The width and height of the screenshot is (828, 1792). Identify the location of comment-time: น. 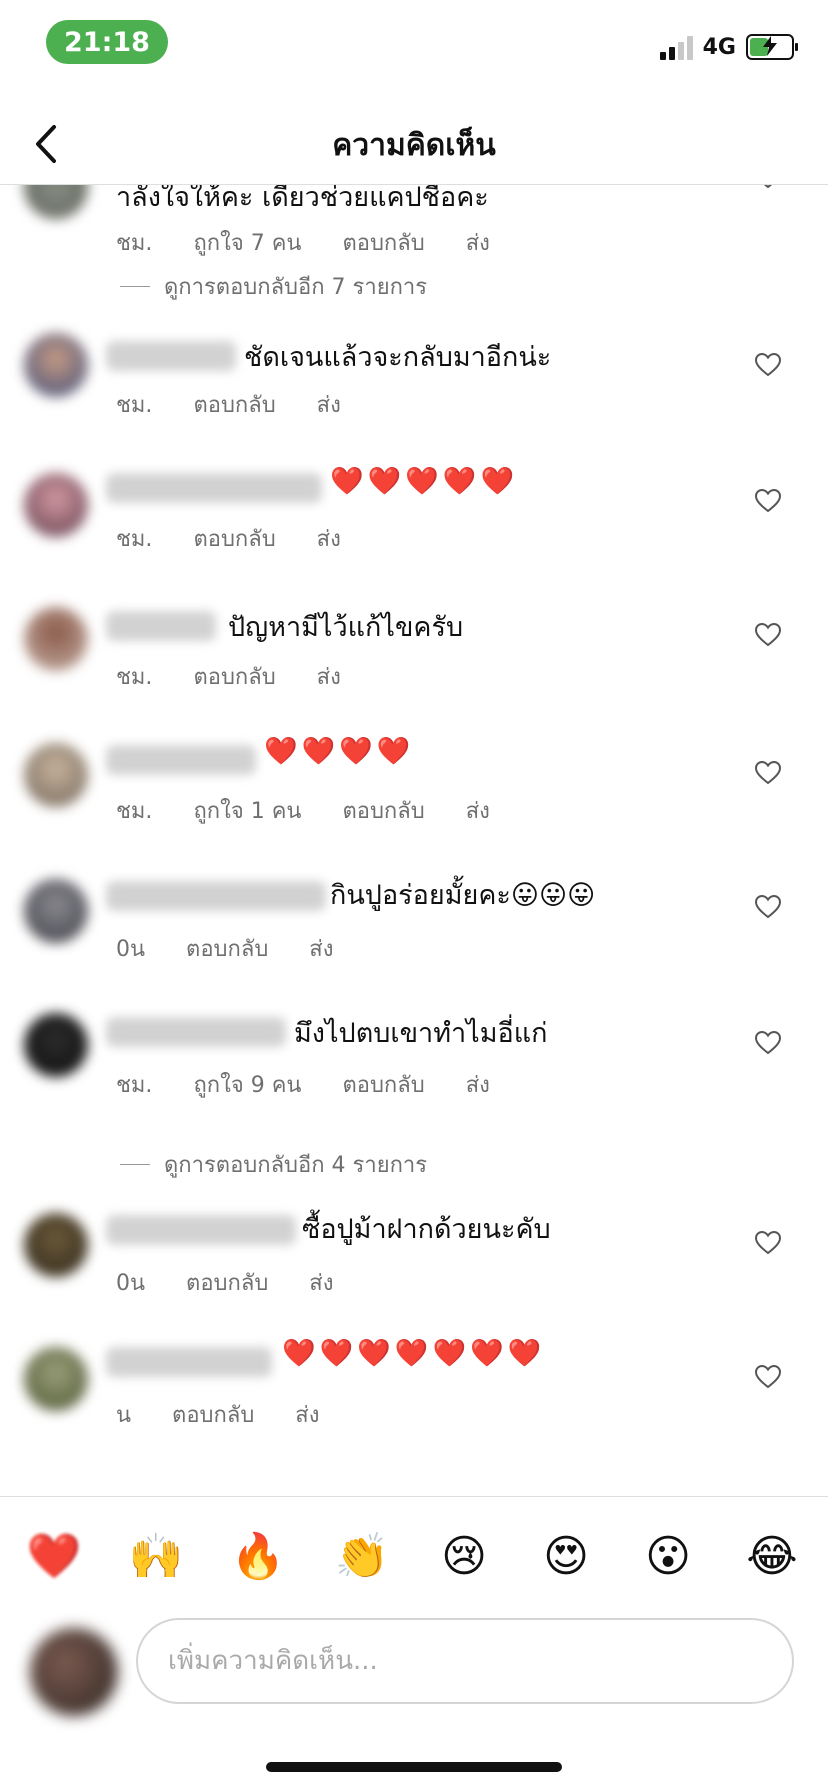
(124, 1415).